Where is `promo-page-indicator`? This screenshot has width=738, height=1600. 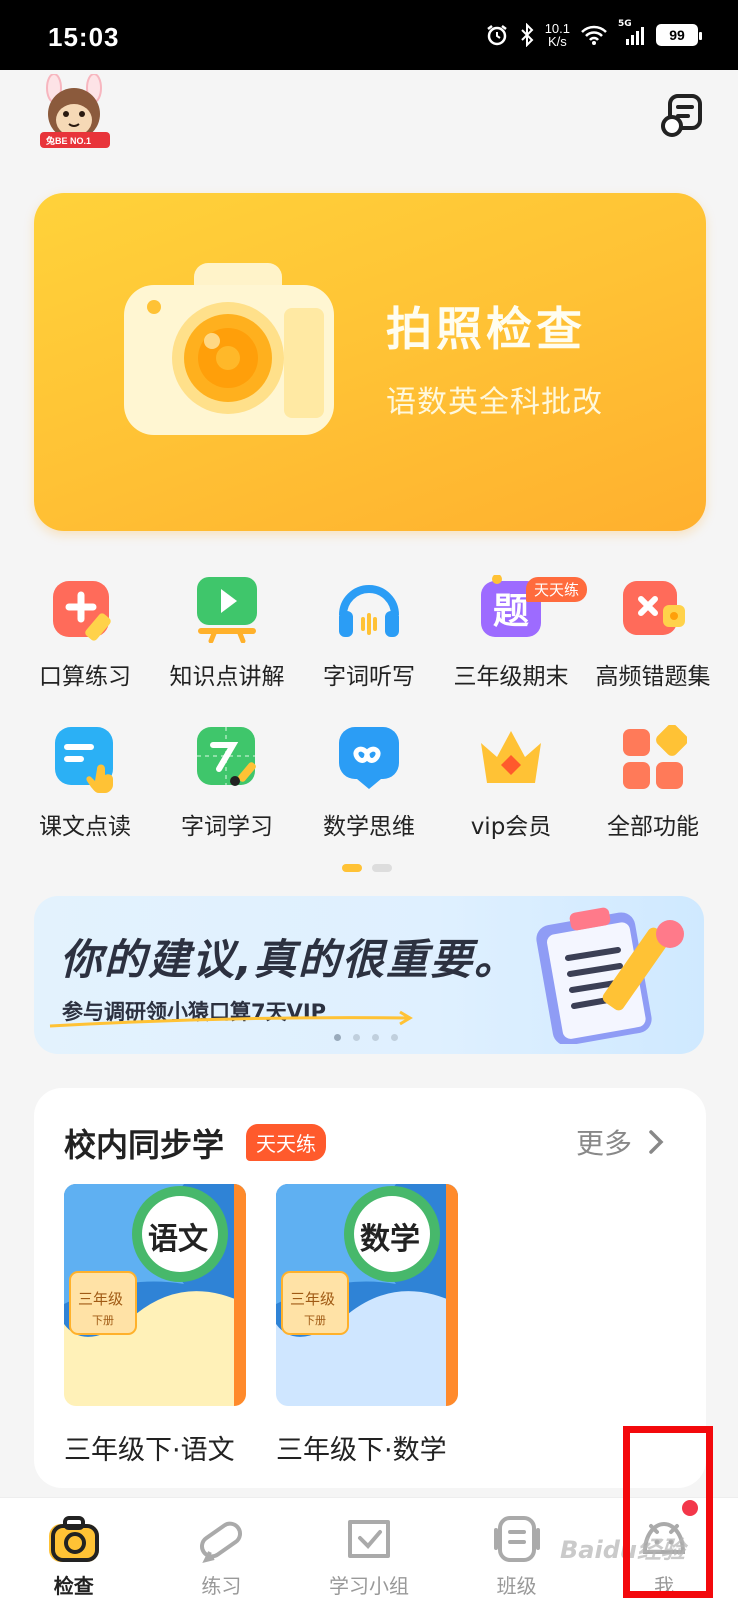 promo-page-indicator is located at coordinates (366, 1037).